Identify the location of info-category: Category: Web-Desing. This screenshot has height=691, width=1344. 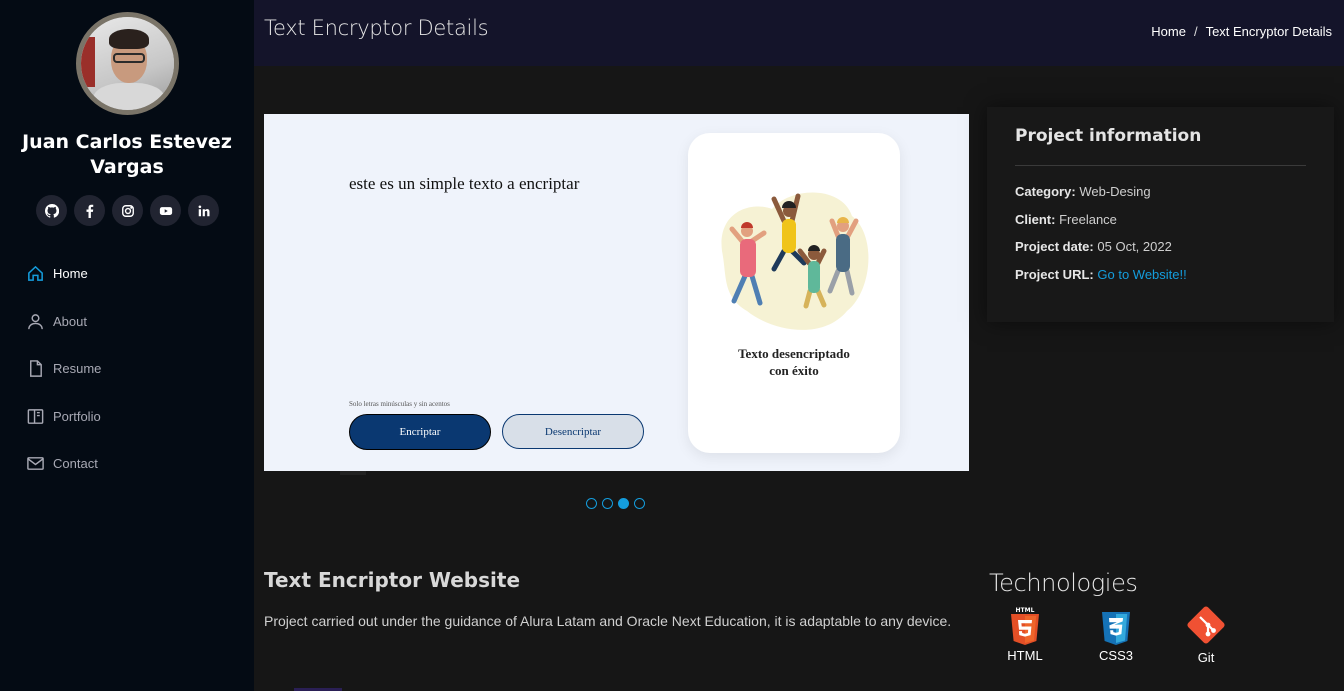
(1083, 191).